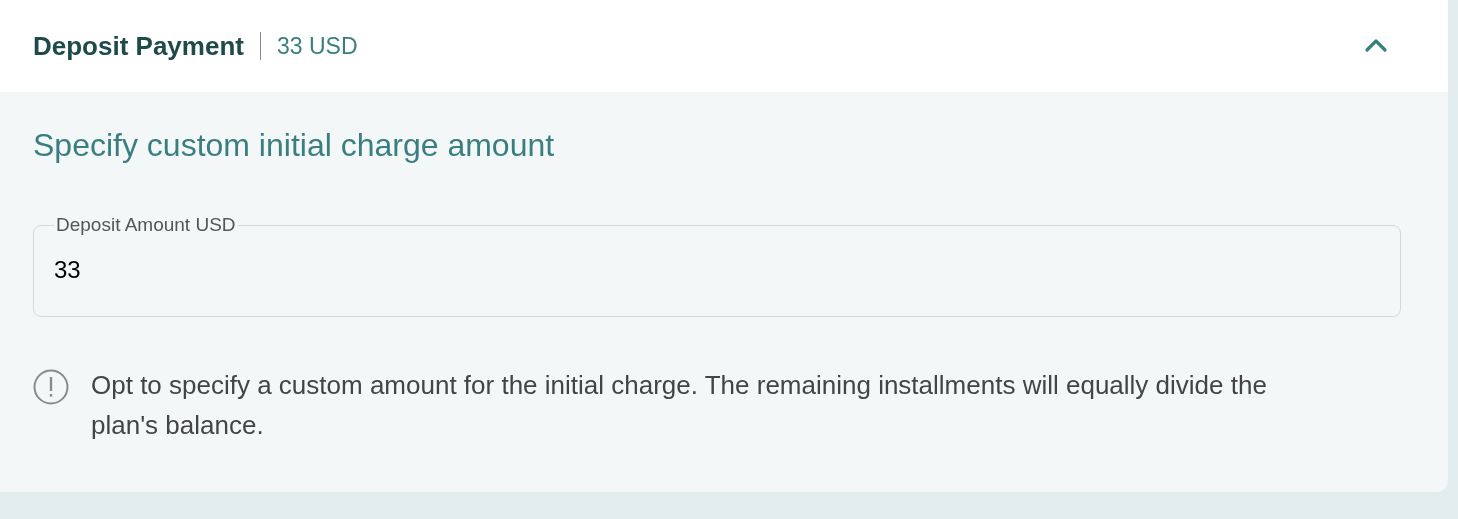  What do you see at coordinates (51, 387) in the screenshot?
I see `info-icon` at bounding box center [51, 387].